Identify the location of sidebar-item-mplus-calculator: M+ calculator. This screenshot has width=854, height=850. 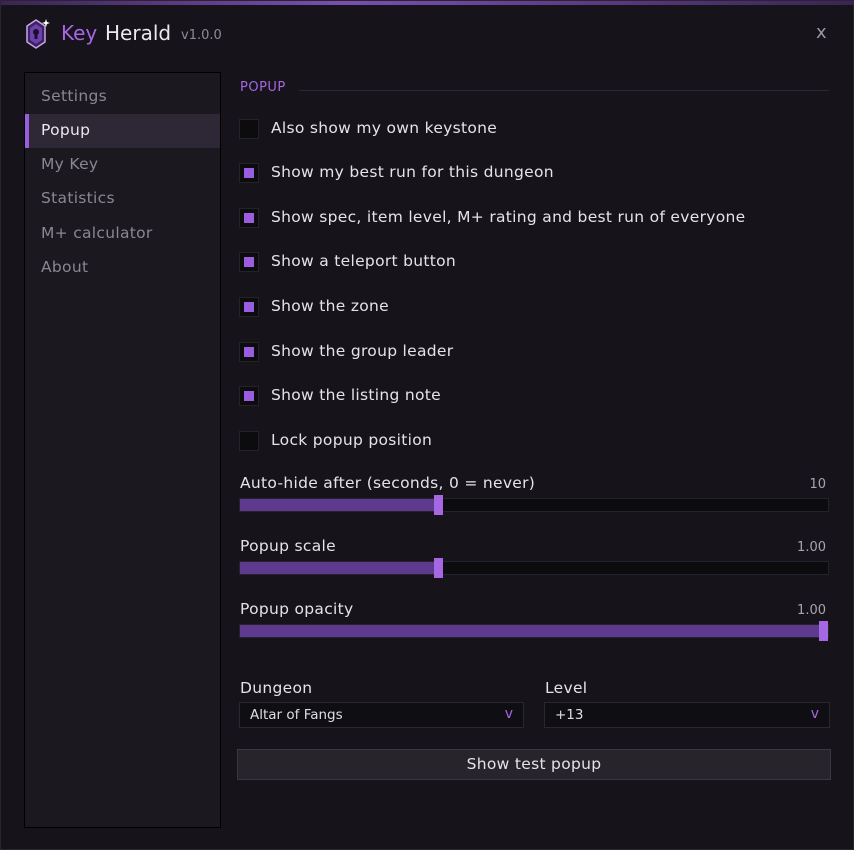
(122, 234).